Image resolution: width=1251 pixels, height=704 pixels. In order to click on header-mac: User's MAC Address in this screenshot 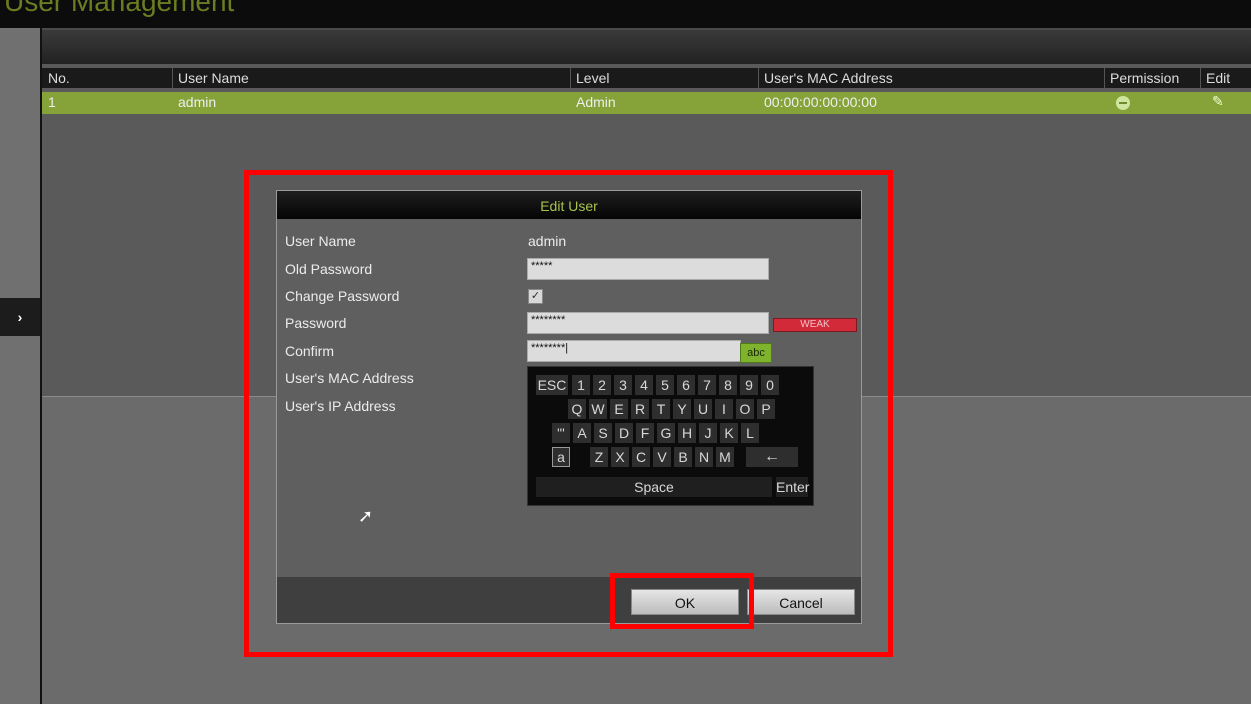, I will do `click(828, 78)`.